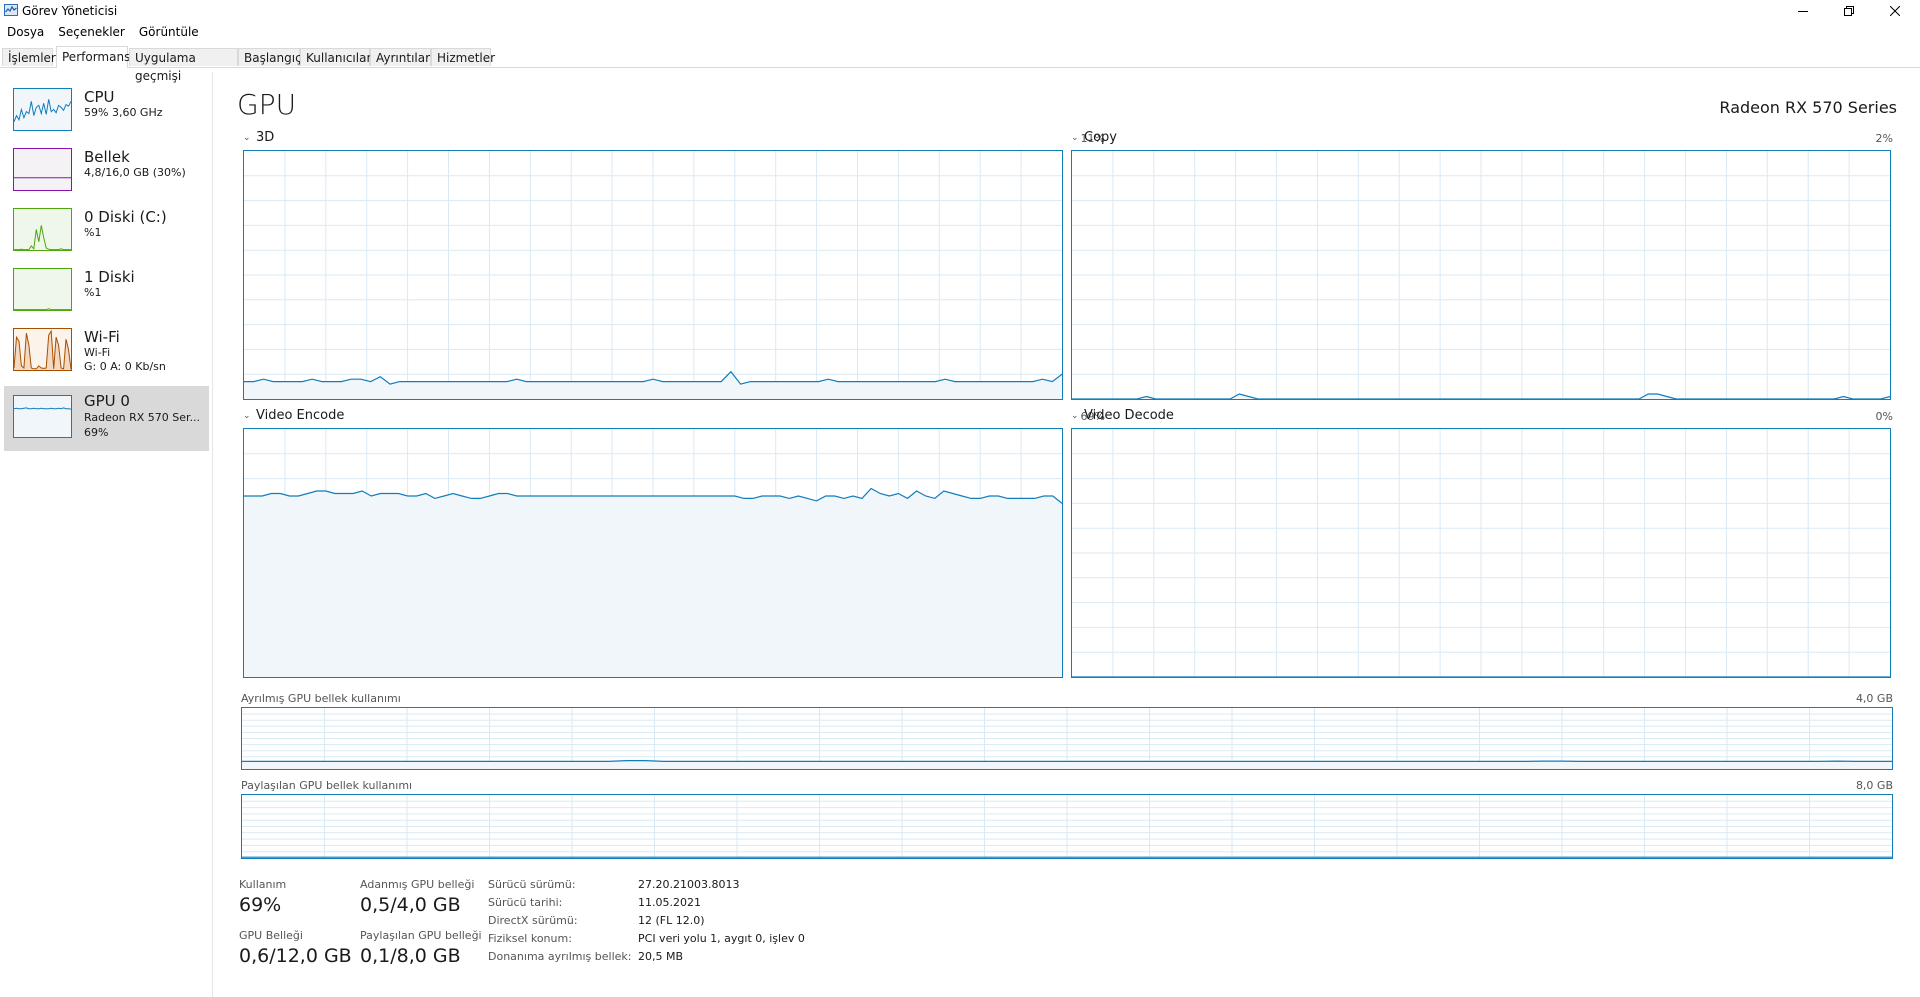 This screenshot has height=997, width=1920. Describe the element at coordinates (1808, 107) in the screenshot. I see `gpu-model-name: Radeon RX 570 Series` at that location.